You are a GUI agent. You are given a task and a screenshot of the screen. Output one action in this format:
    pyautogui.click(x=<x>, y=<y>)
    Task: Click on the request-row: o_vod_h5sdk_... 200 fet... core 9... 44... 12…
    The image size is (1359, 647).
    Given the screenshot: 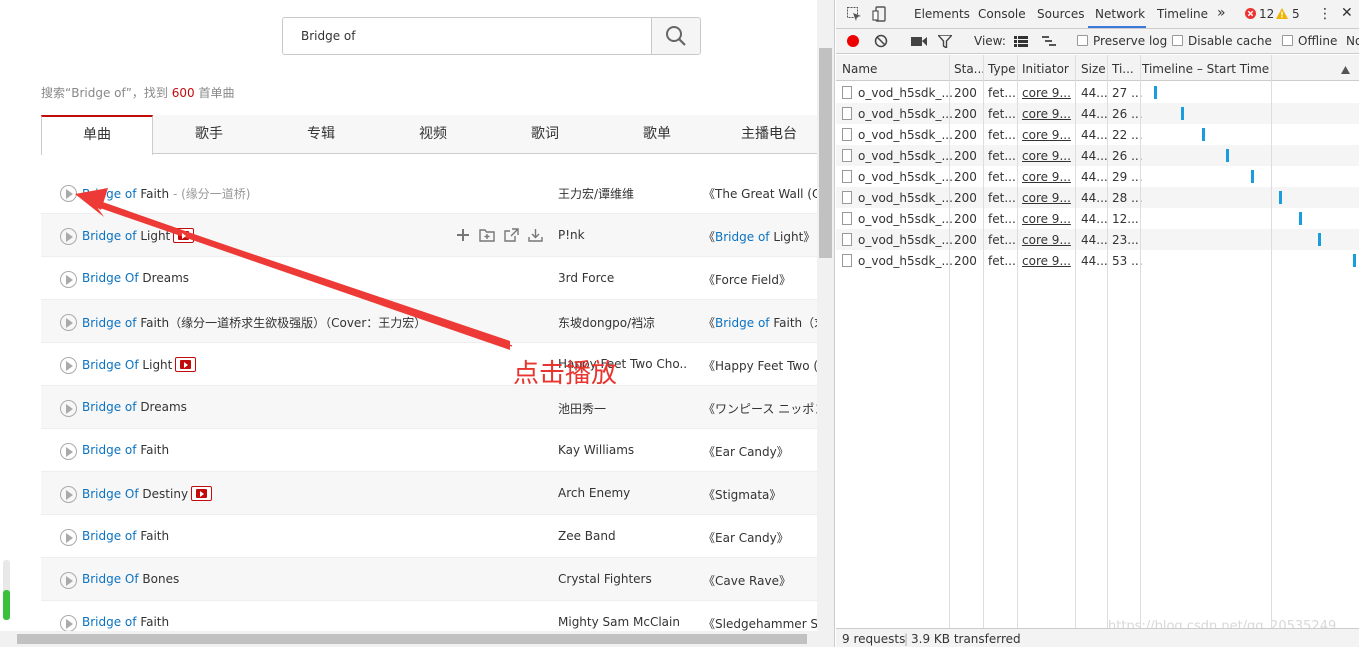 What is the action you would take?
    pyautogui.click(x=1097, y=218)
    